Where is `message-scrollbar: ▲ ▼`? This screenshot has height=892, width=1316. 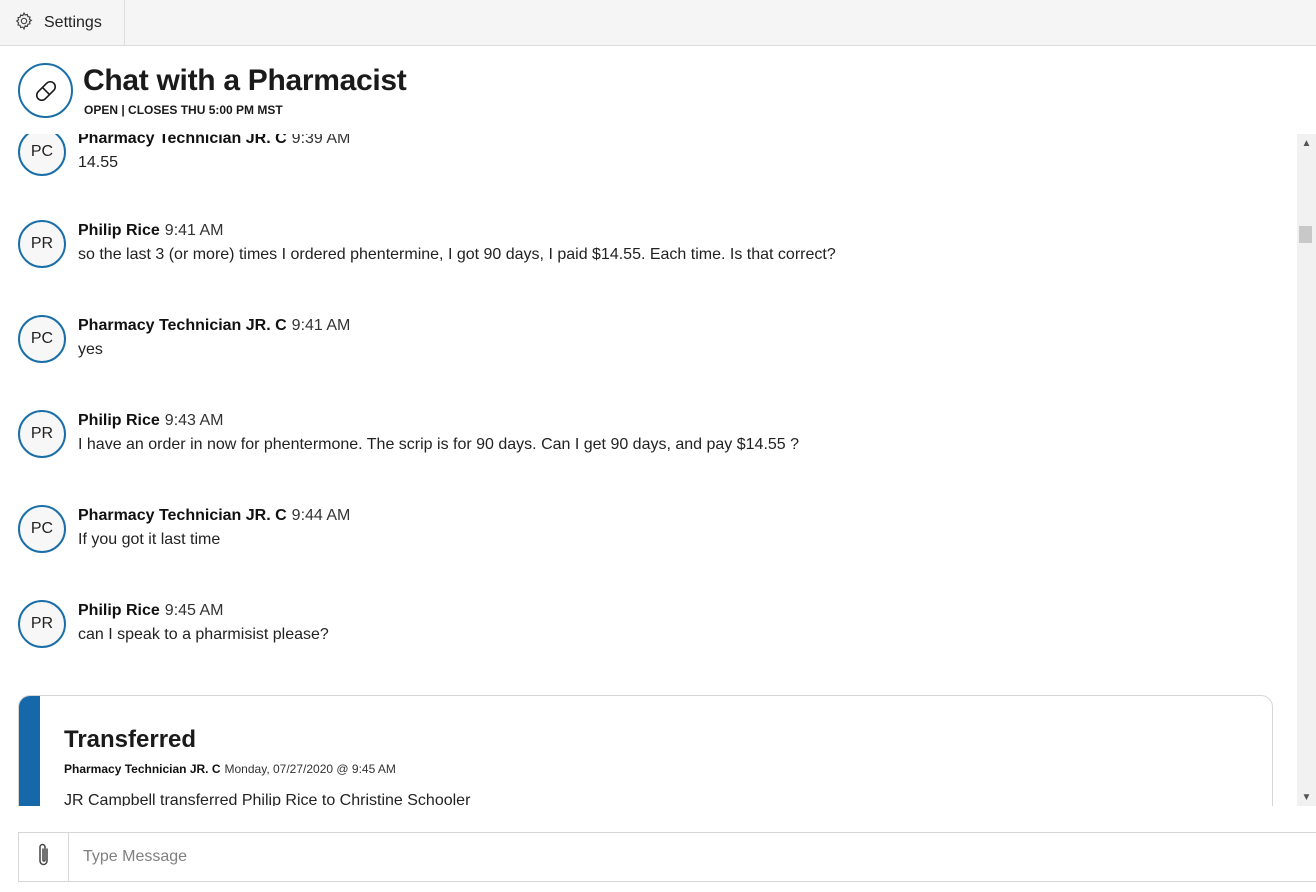 message-scrollbar: ▲ ▼ is located at coordinates (1306, 470).